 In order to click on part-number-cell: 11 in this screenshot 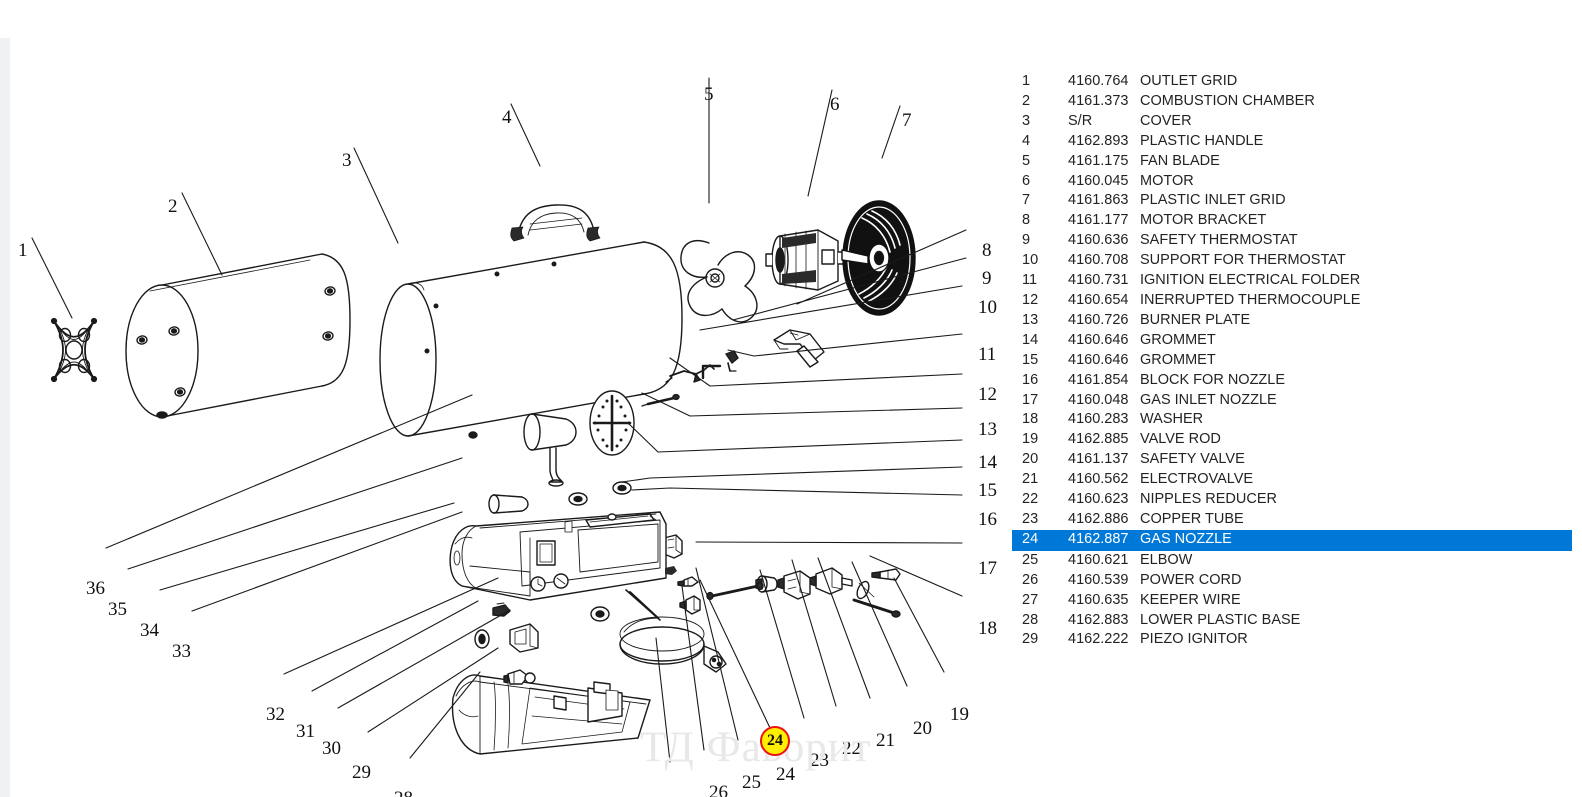, I will do `click(1030, 280)`.